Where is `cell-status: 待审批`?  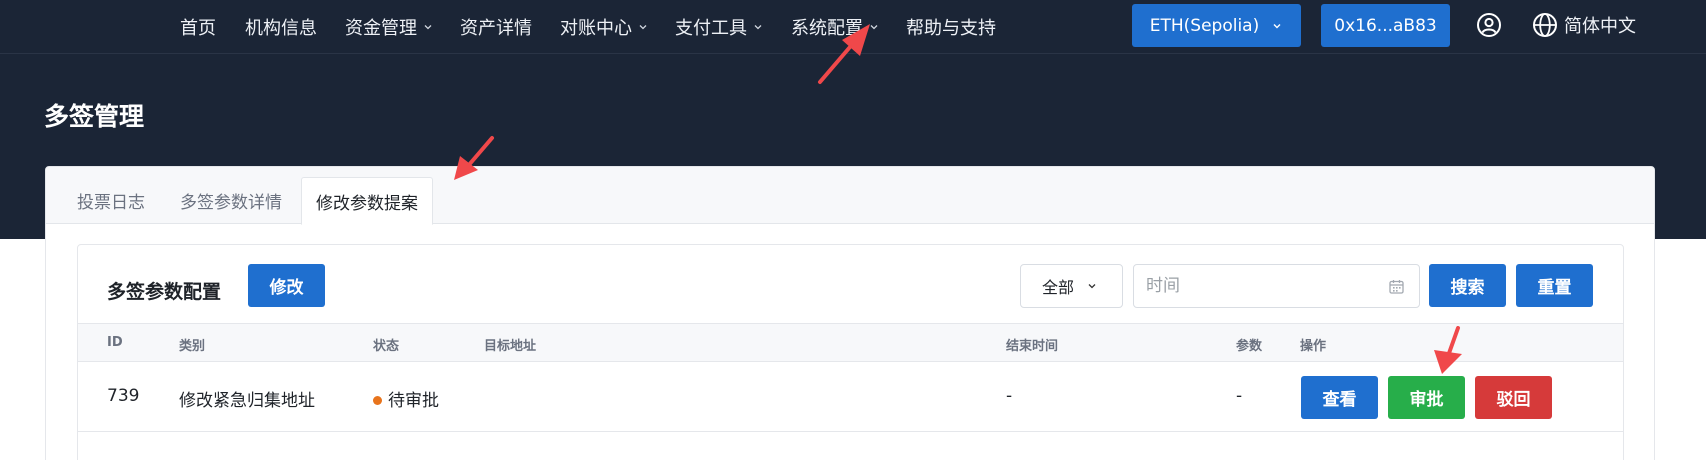
cell-status: 待审批 is located at coordinates (406, 398).